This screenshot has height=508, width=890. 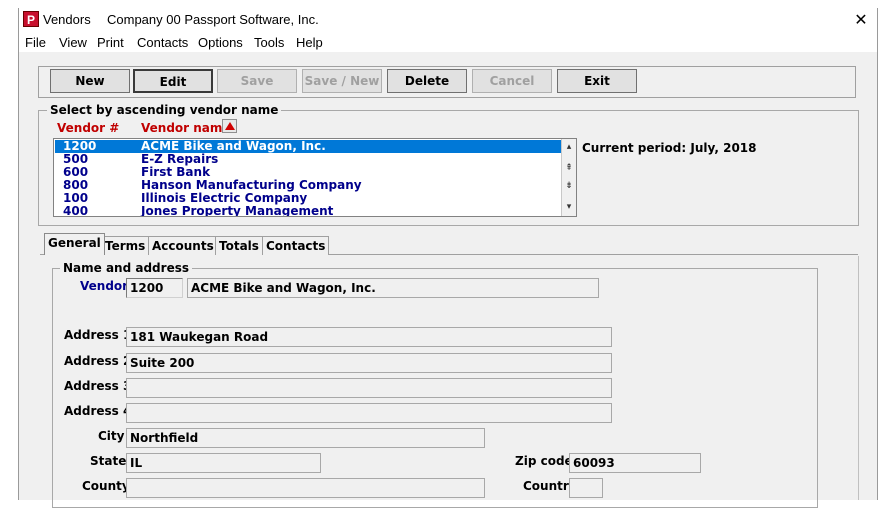 I want to click on list-item: 800 Hanson Manufacturing Company, so click(x=309, y=185).